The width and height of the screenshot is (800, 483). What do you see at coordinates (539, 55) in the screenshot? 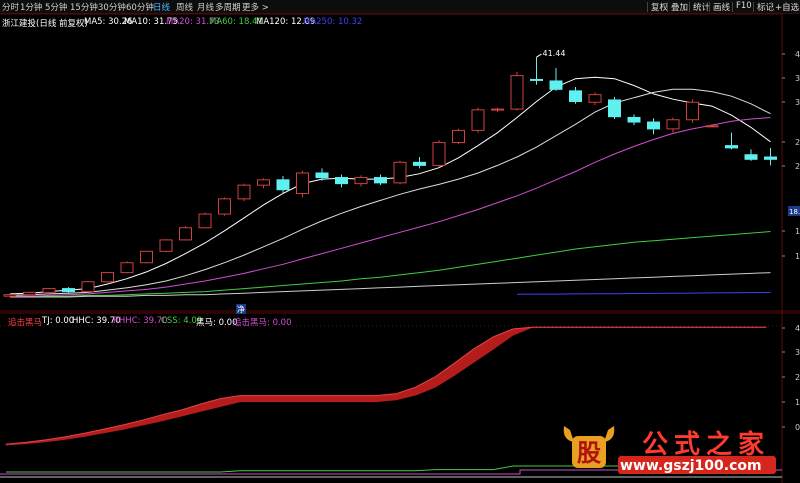
I see `high-annotation-pointer` at bounding box center [539, 55].